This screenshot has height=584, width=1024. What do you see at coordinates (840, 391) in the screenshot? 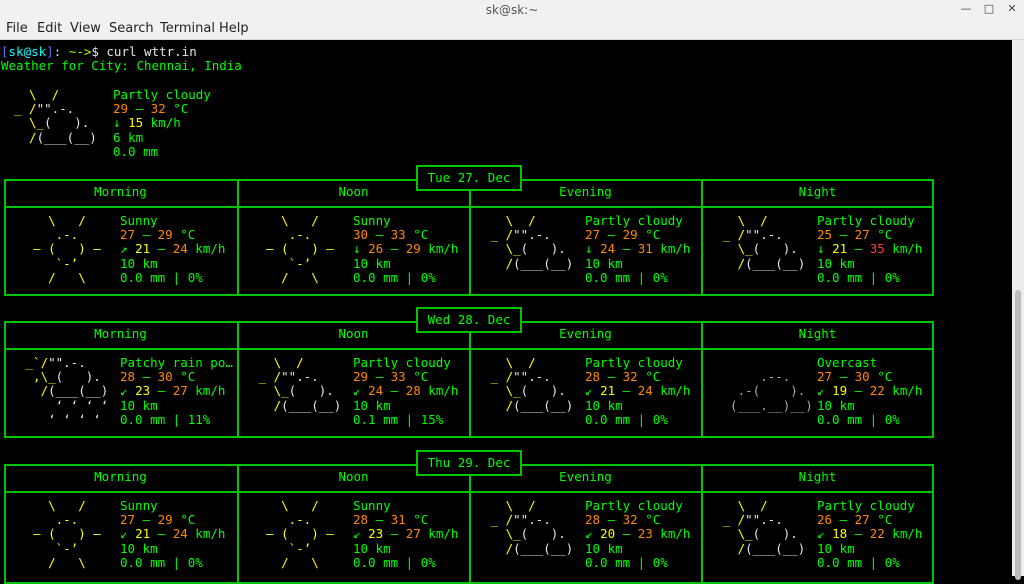
I see `wind-low: 19` at bounding box center [840, 391].